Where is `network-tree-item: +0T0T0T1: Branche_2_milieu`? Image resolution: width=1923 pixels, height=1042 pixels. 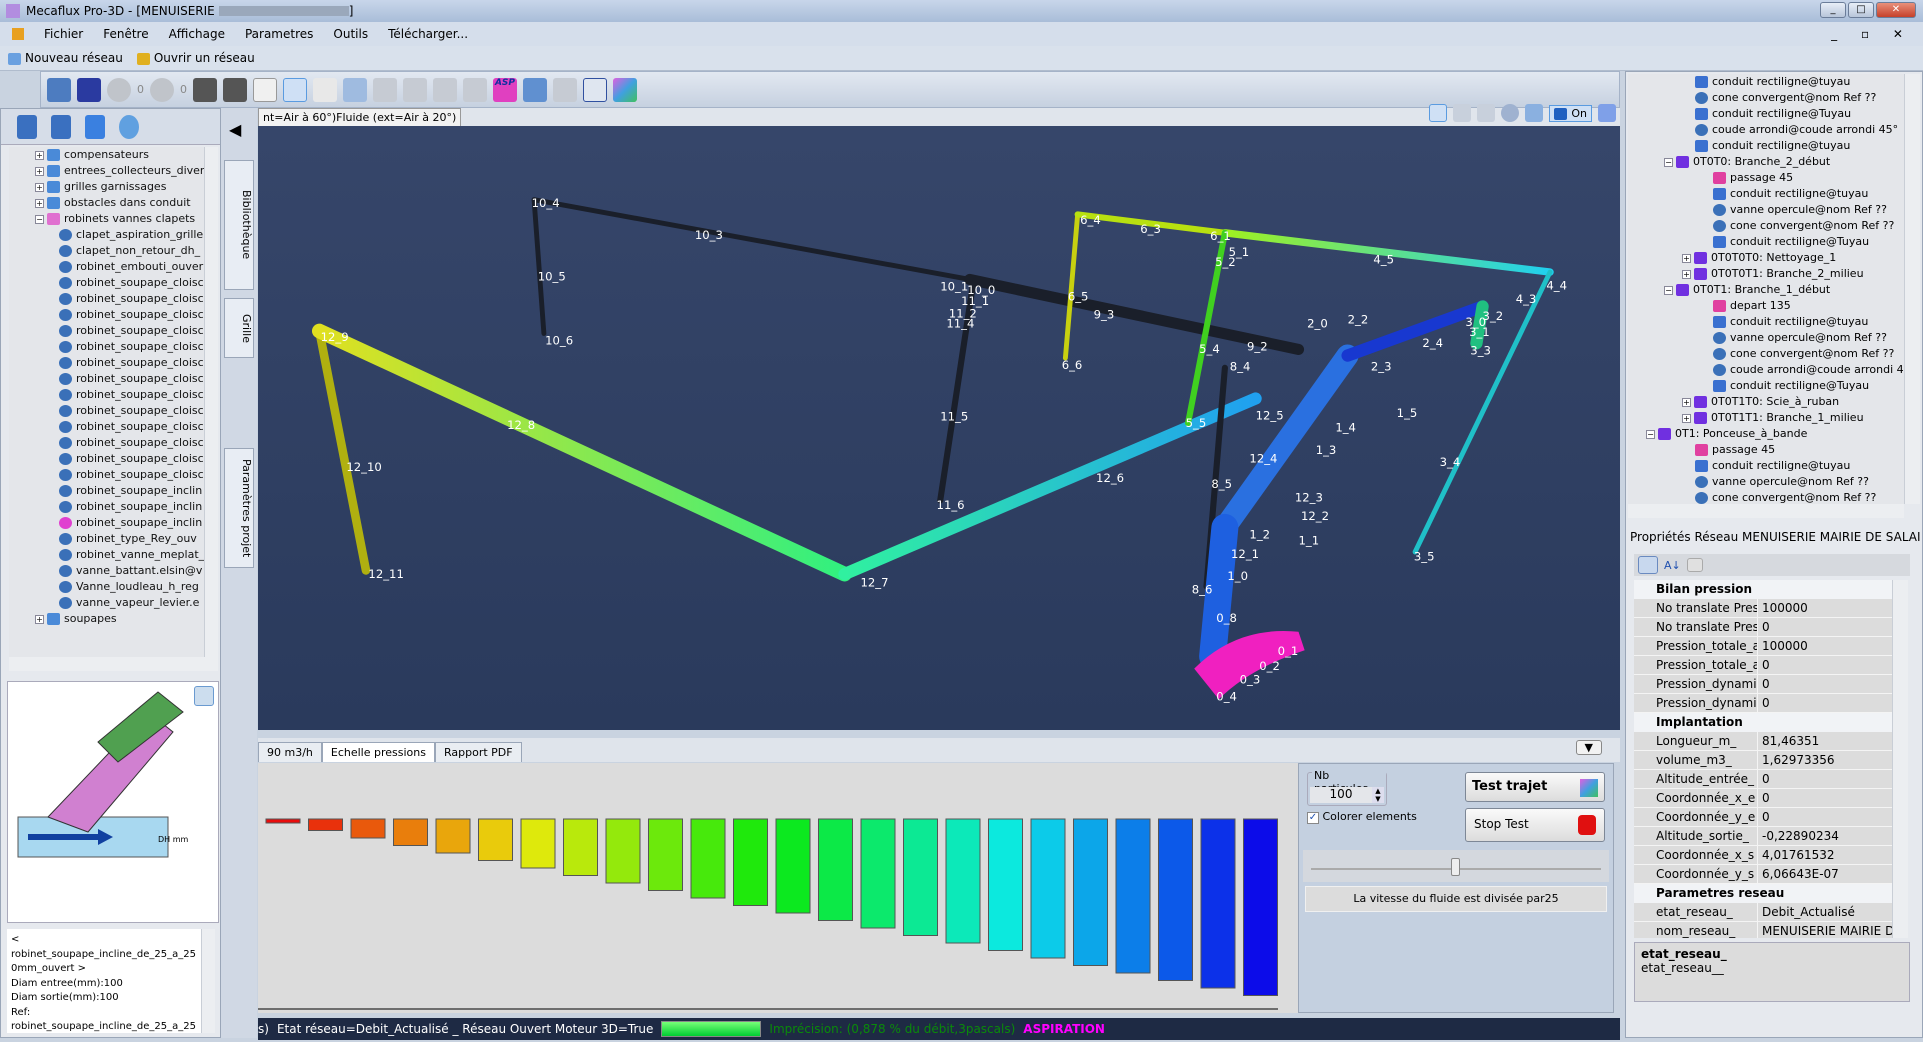 network-tree-item: +0T0T0T1: Branche_2_milieu is located at coordinates (1766, 274).